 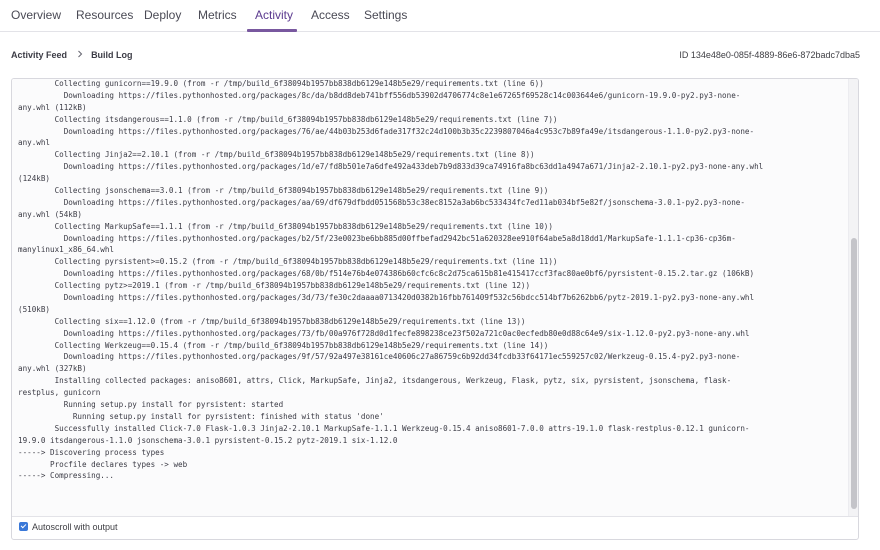 I want to click on log-line: any.whl, so click(x=34, y=143).